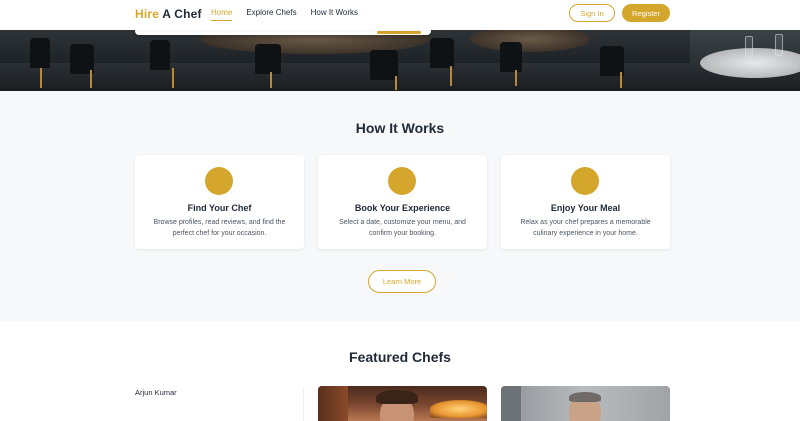 This screenshot has width=800, height=421. What do you see at coordinates (219, 403) in the screenshot?
I see `chef-card-arjun-kumar: Arjun Kumar` at bounding box center [219, 403].